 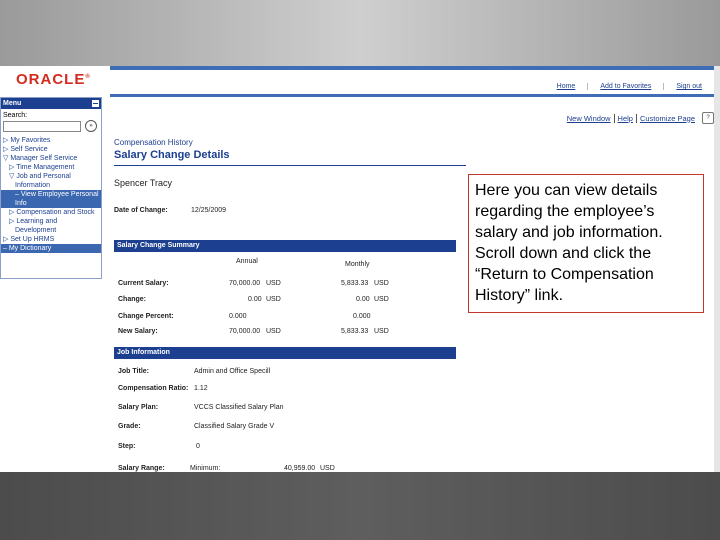 What do you see at coordinates (201, 388) in the screenshot?
I see `job-value: 1.12` at bounding box center [201, 388].